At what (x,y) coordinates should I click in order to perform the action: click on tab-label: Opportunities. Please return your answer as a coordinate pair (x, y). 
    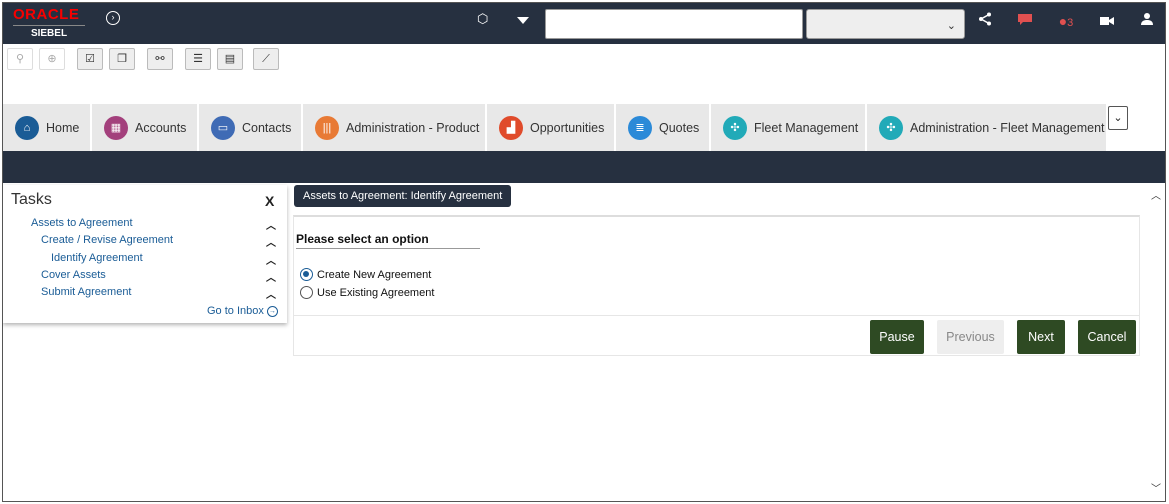
    Looking at the image, I should click on (567, 127).